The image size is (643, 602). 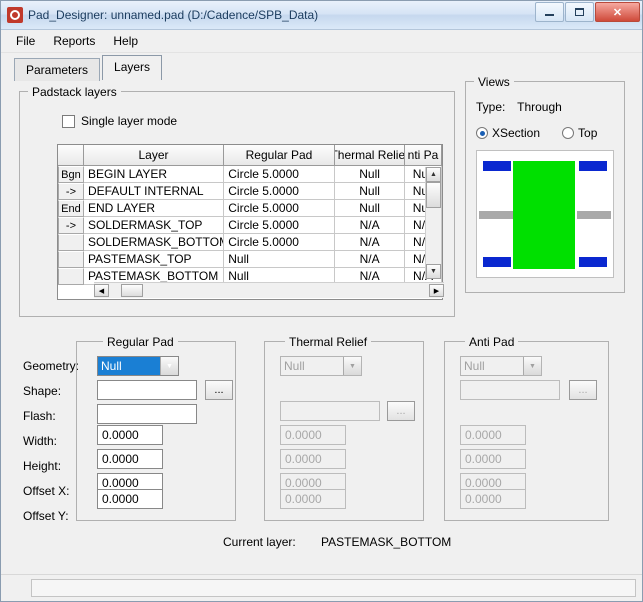 I want to click on table-row: PASTEMASK_TOP Null N/A N/A, so click(x=250, y=259).